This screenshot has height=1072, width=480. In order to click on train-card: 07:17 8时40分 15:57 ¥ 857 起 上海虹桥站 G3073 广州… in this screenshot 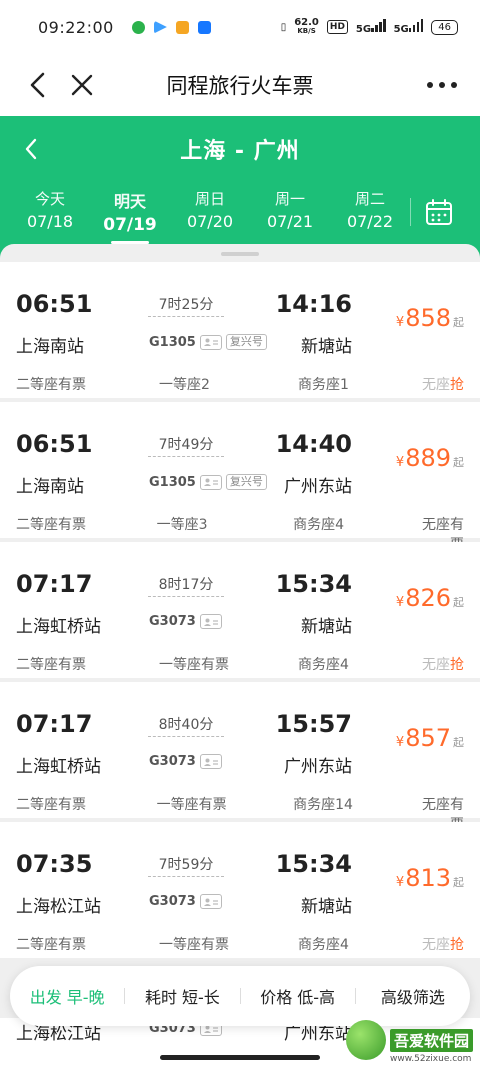, I will do `click(240, 757)`.